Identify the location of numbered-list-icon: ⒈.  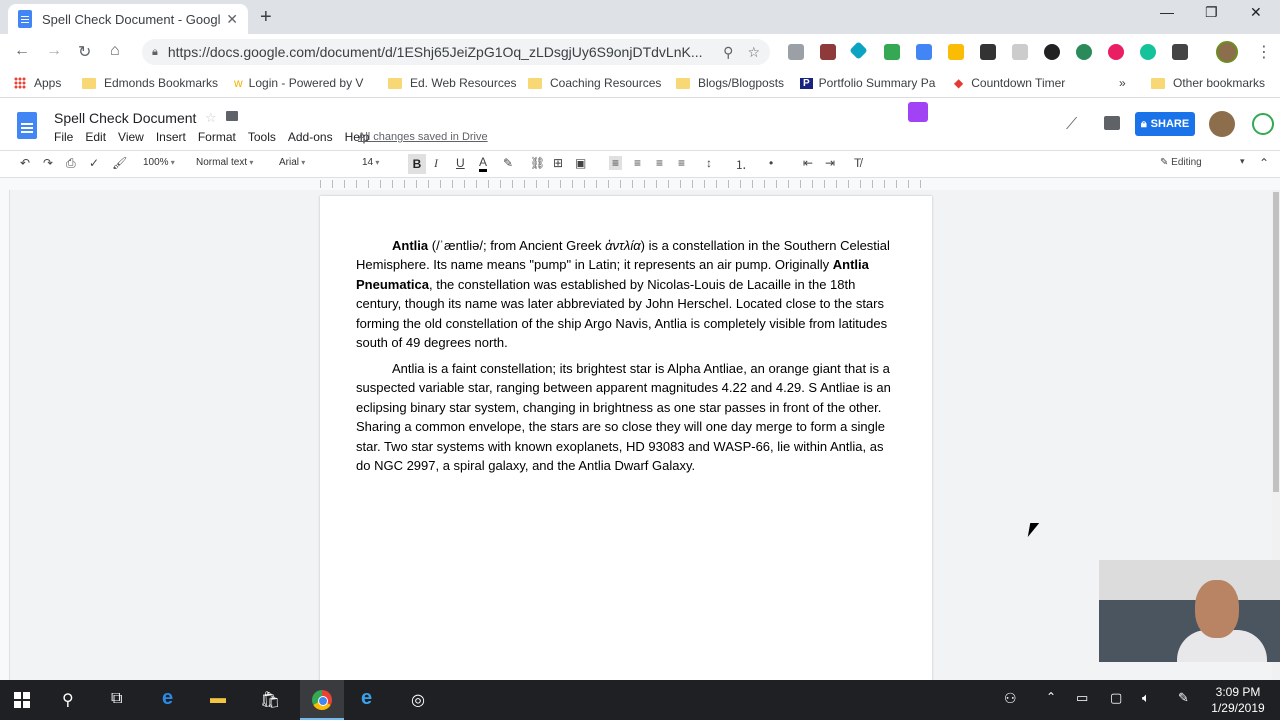
(741, 164).